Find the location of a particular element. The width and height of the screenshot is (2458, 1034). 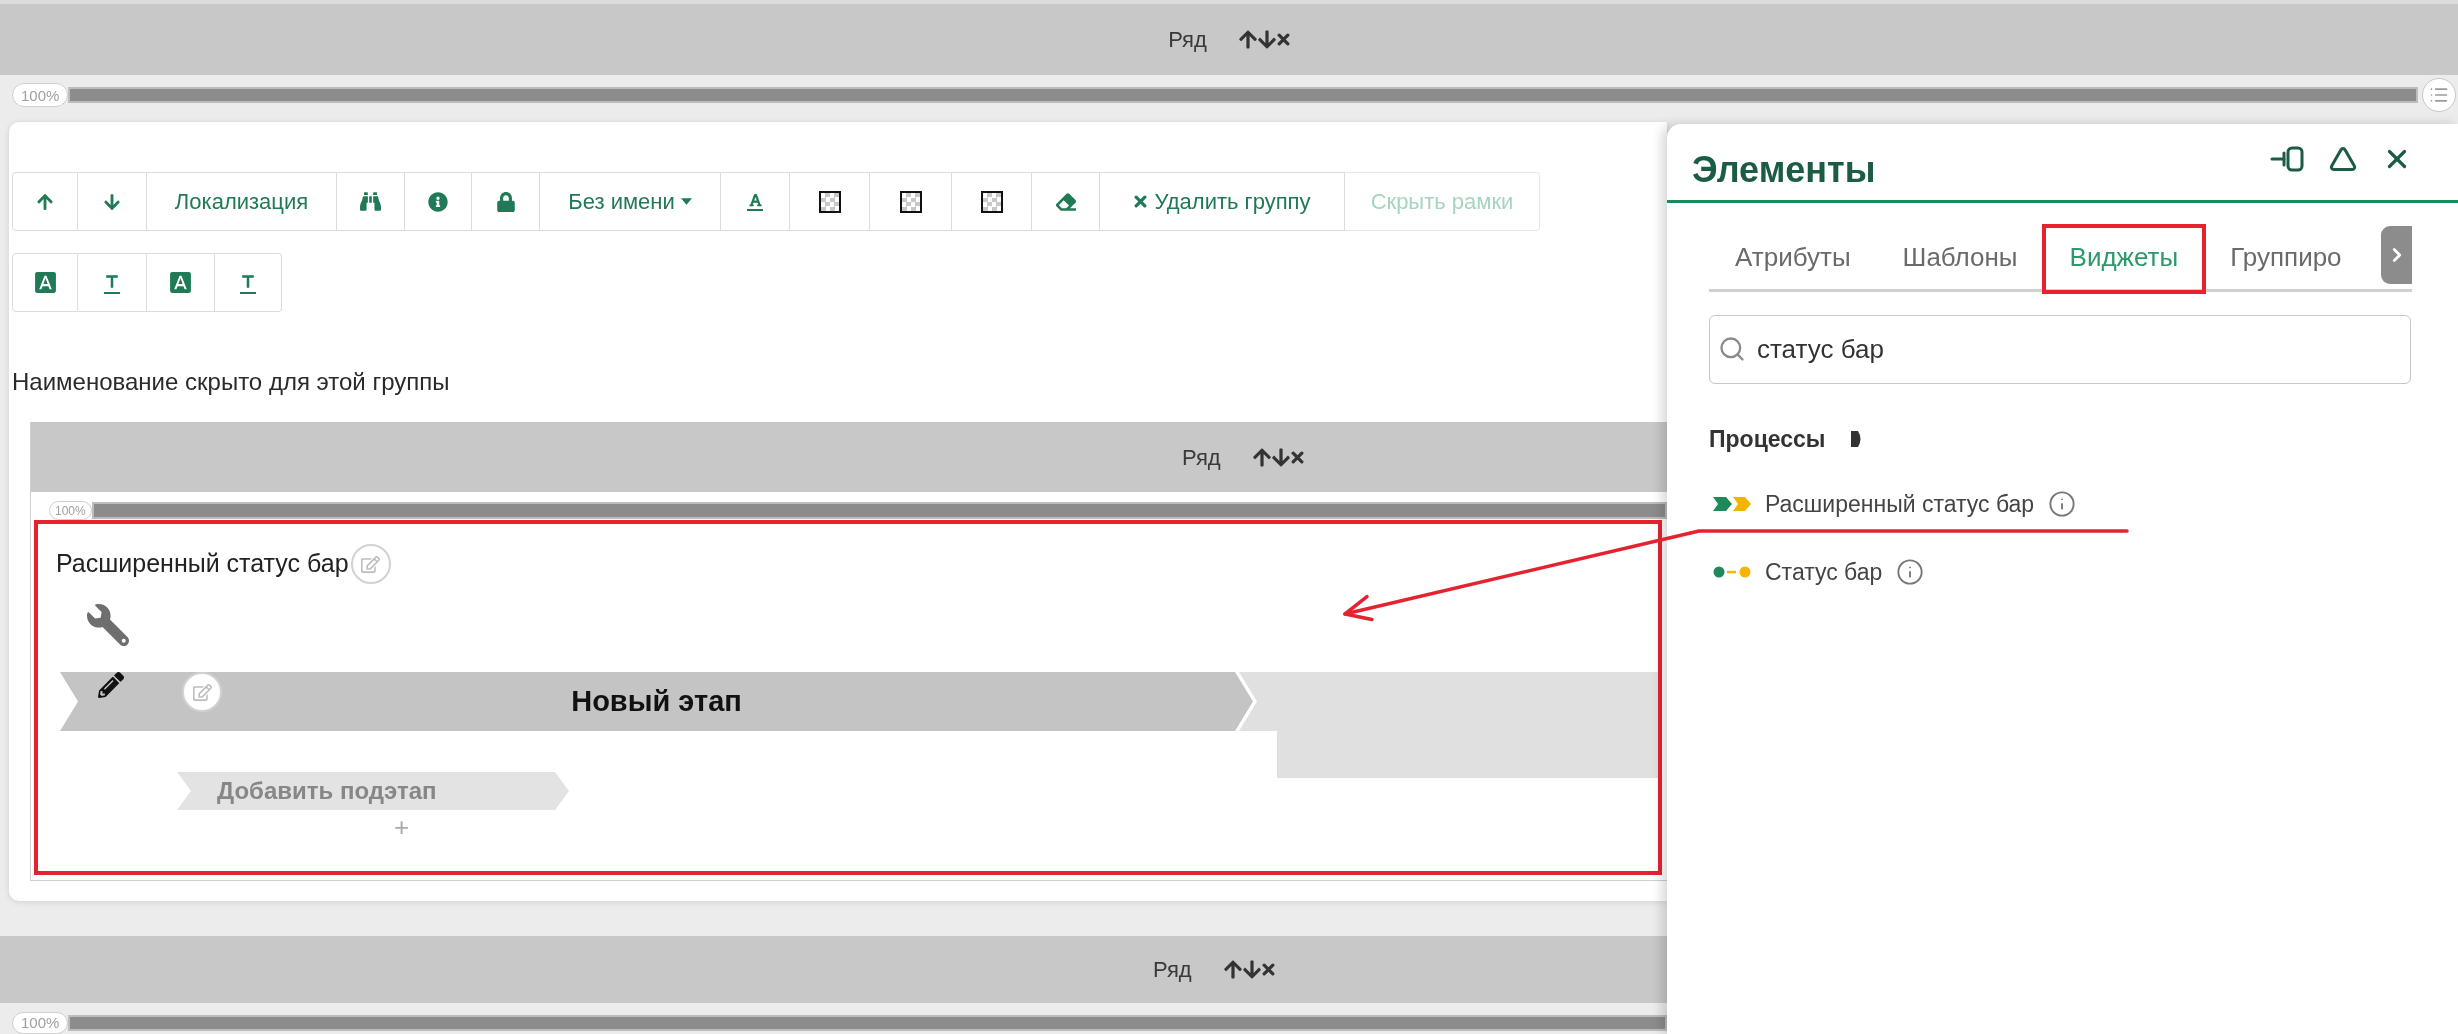

find-button is located at coordinates (371, 201).